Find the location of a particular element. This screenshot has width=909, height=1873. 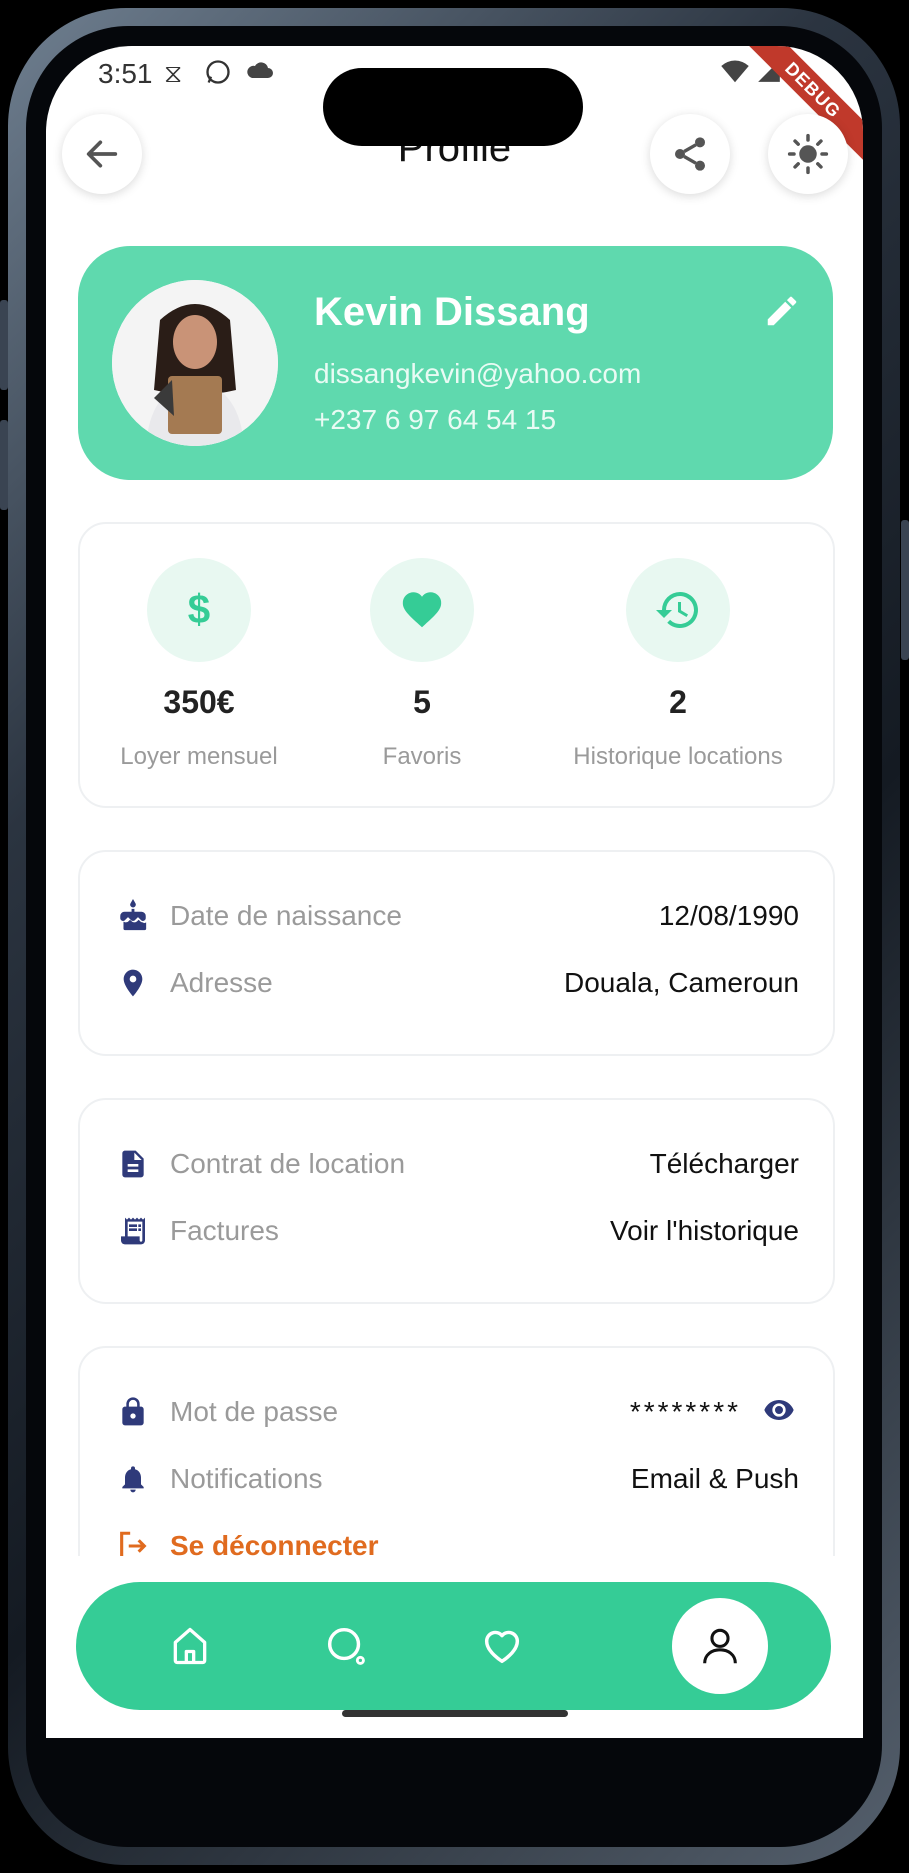

heart-outline-icon is located at coordinates (502, 1647).